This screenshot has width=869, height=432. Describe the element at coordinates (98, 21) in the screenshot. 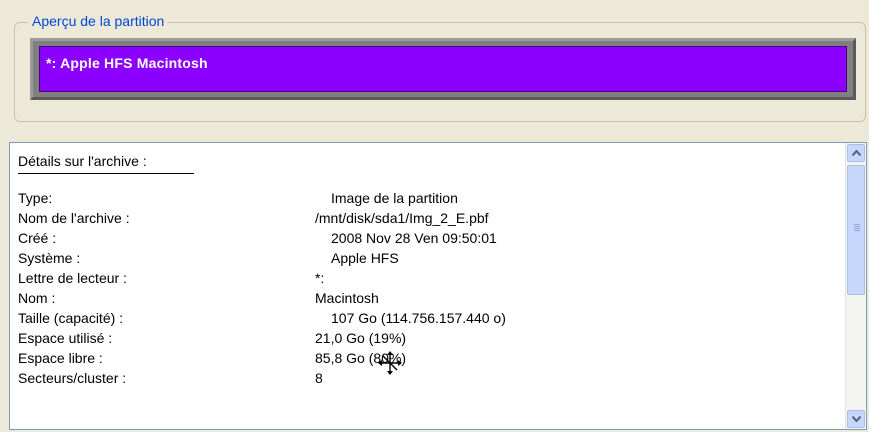

I see `partition-preview-legend: Aperçu de la partition` at that location.